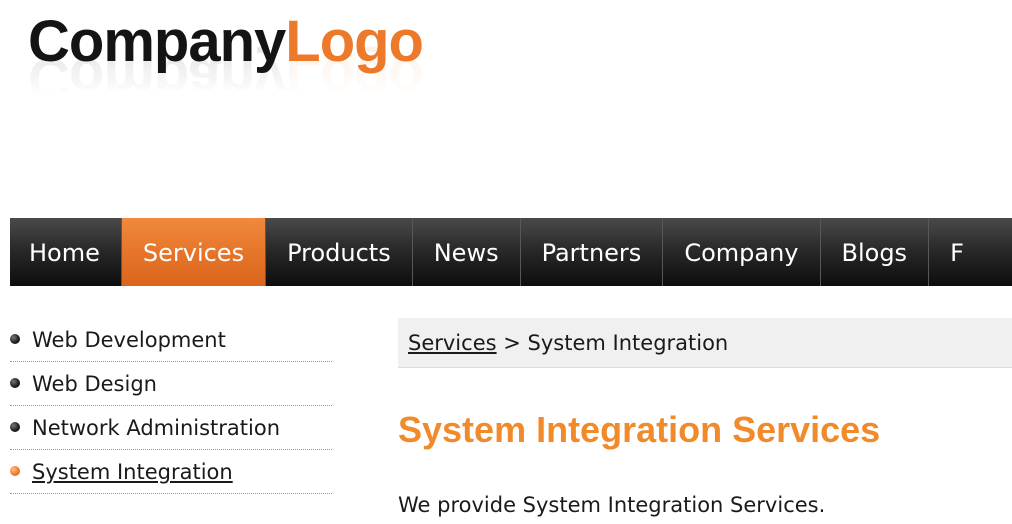  Describe the element at coordinates (156, 428) in the screenshot. I see `sidebar-item-label: Network Administration` at that location.